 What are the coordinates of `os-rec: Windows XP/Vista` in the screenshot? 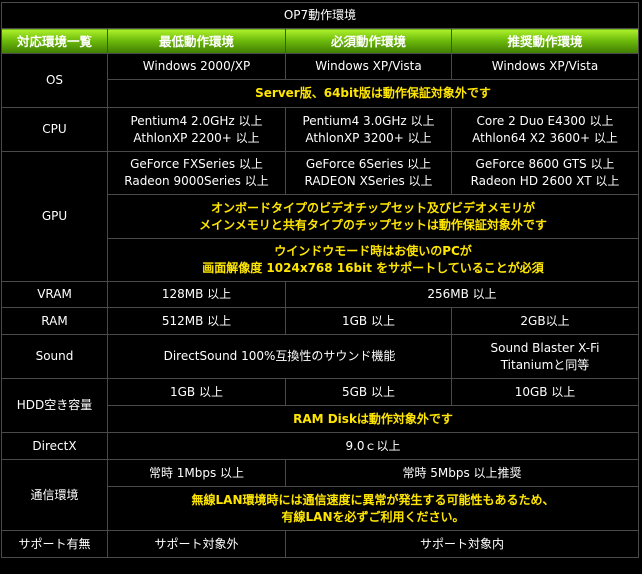 It's located at (545, 66).